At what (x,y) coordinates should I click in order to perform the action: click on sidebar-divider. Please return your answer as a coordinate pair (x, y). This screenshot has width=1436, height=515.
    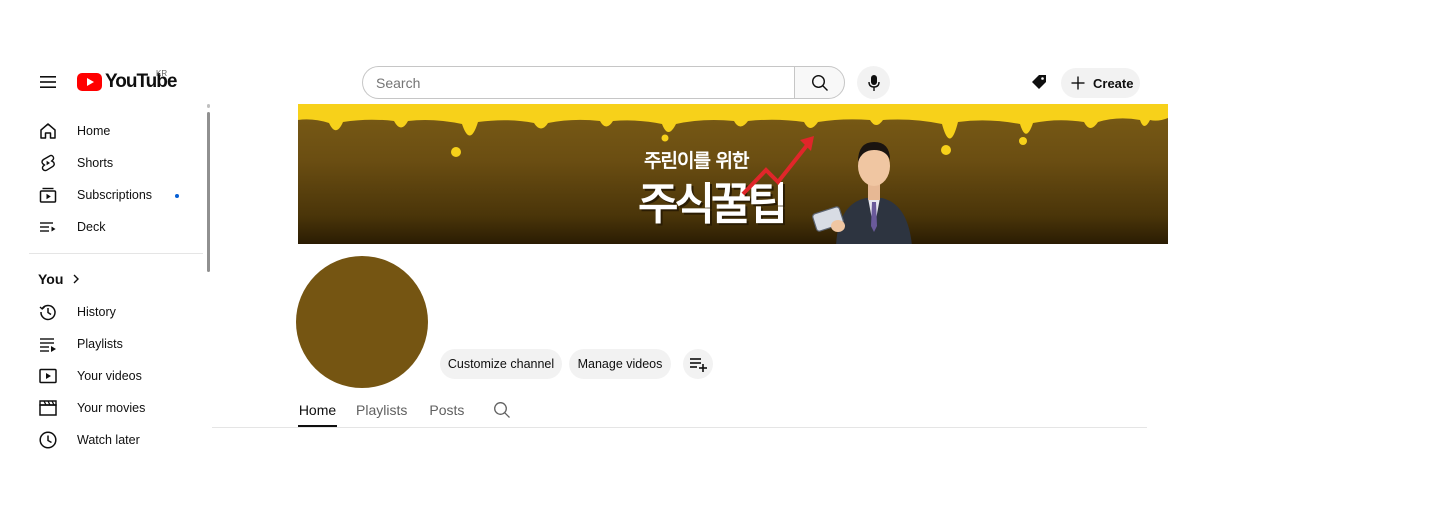
    Looking at the image, I should click on (116, 253).